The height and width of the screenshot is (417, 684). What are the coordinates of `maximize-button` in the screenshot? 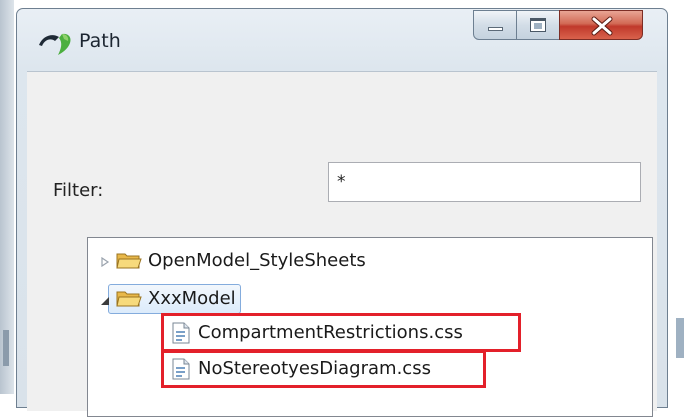 It's located at (538, 25).